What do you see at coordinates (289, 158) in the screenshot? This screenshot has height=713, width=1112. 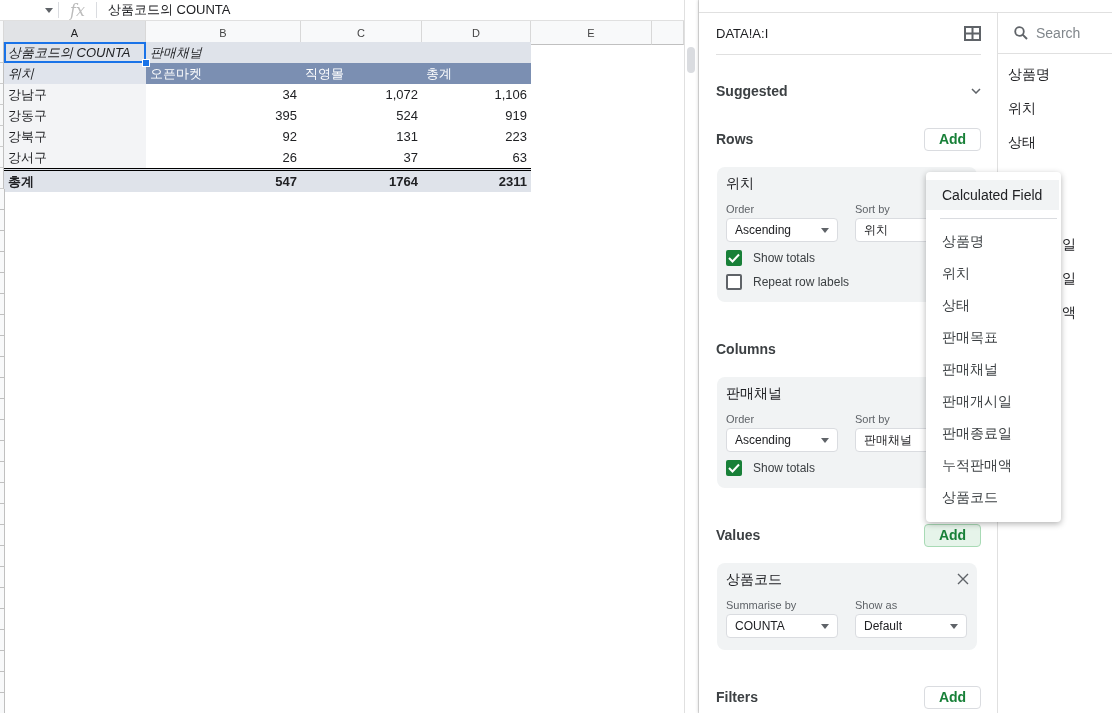 I see `table-cell-text: 26` at bounding box center [289, 158].